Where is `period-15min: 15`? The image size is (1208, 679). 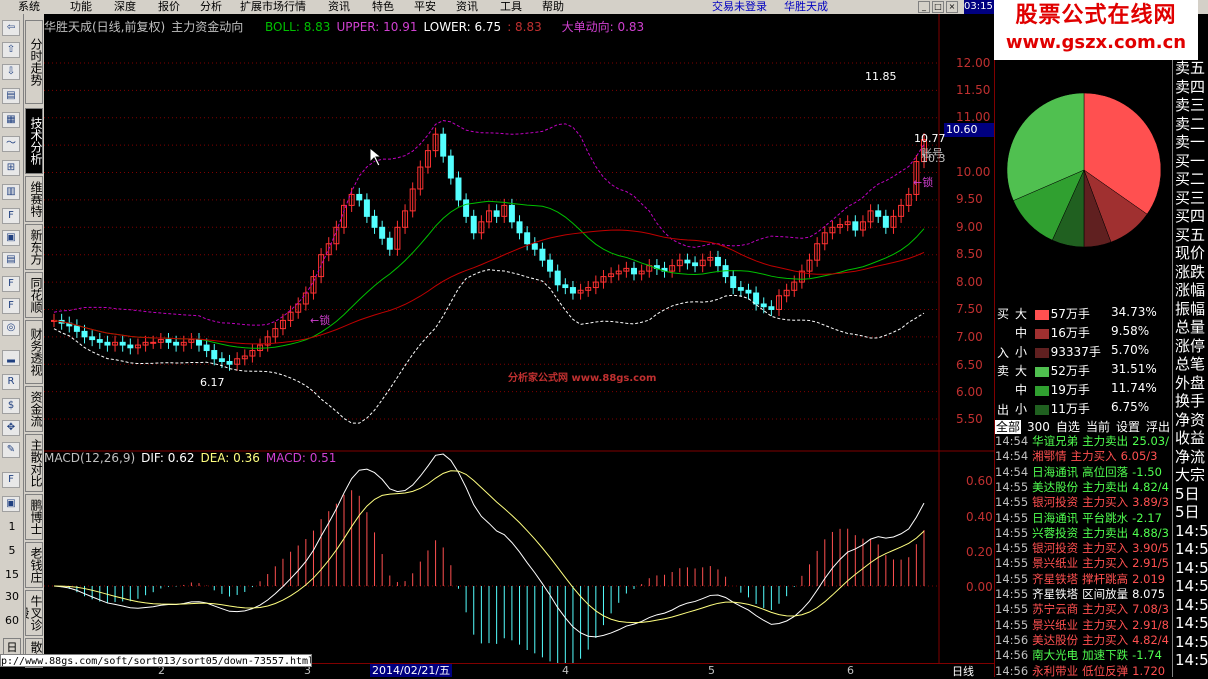
period-15min: 15 is located at coordinates (12, 574).